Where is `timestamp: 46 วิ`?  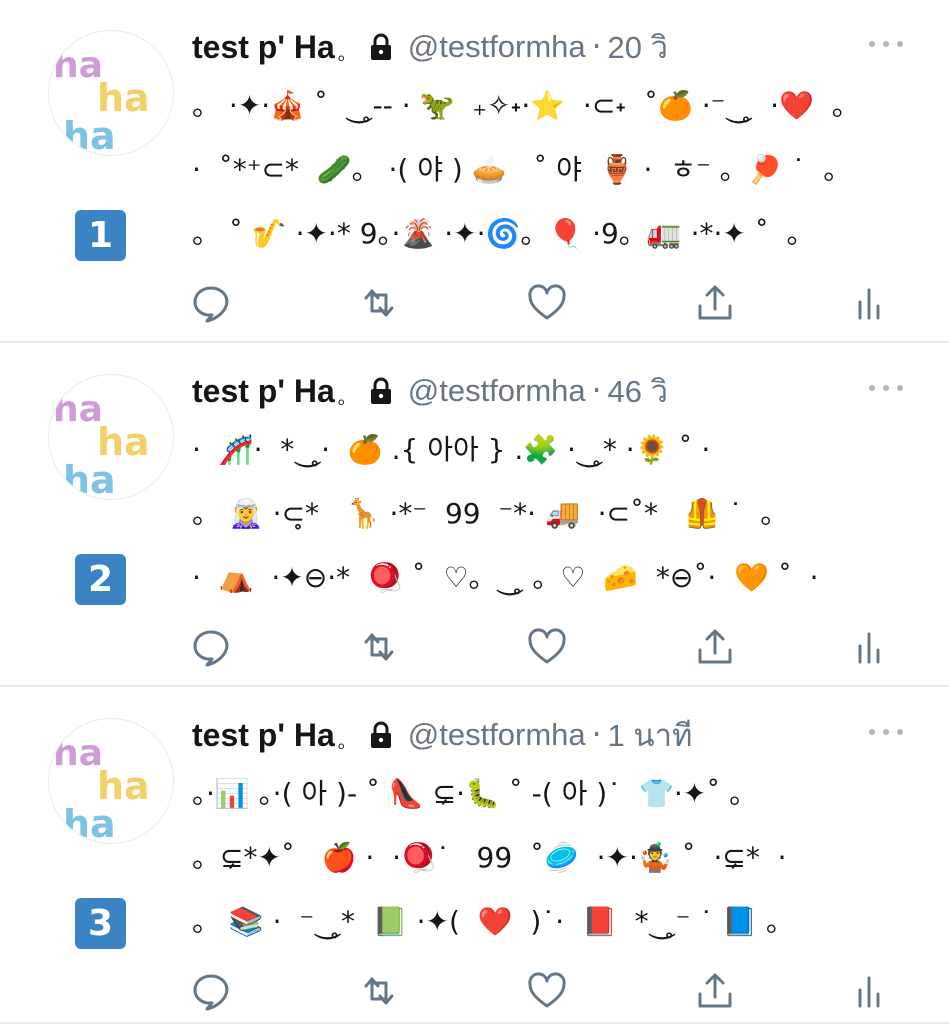 timestamp: 46 วิ is located at coordinates (638, 391).